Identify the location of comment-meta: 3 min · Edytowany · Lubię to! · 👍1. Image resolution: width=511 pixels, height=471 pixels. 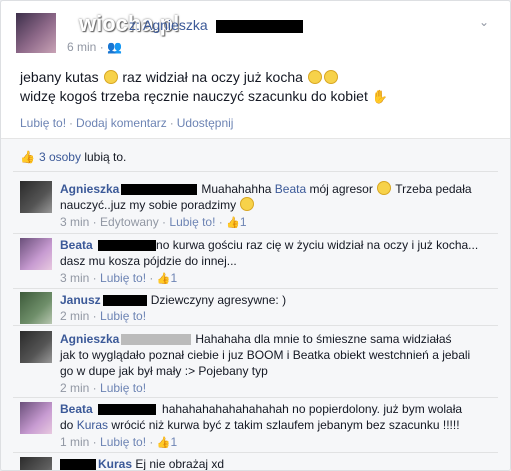
(153, 222).